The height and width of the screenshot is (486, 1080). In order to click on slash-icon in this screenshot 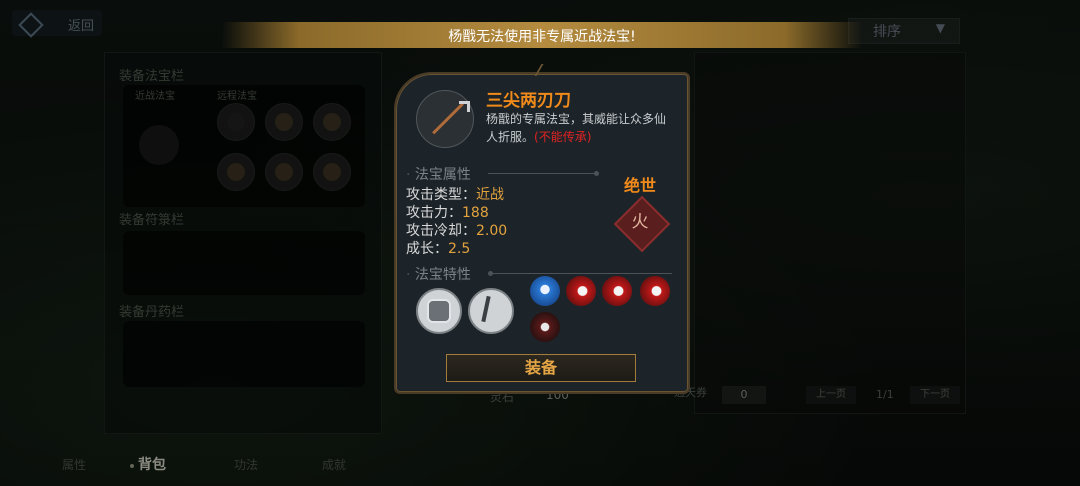, I will do `click(486, 309)`.